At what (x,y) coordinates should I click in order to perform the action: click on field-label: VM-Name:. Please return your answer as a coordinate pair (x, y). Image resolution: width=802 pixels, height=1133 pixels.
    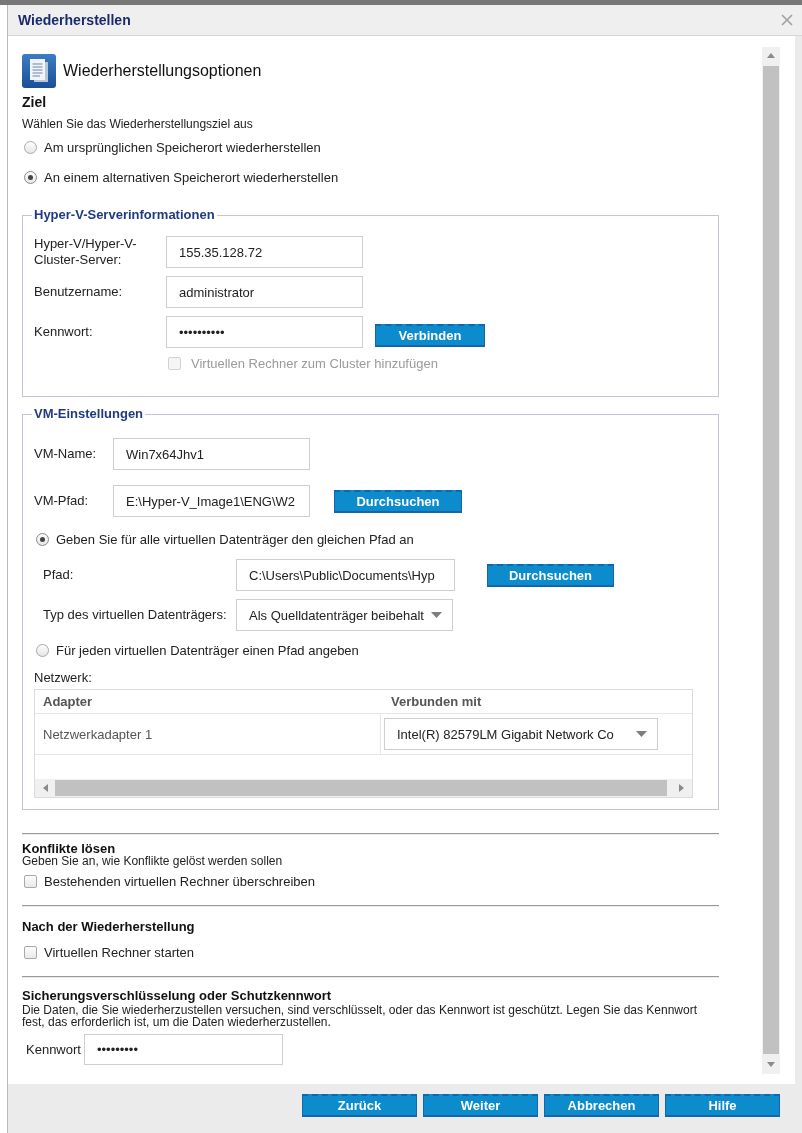
    Looking at the image, I should click on (66, 454).